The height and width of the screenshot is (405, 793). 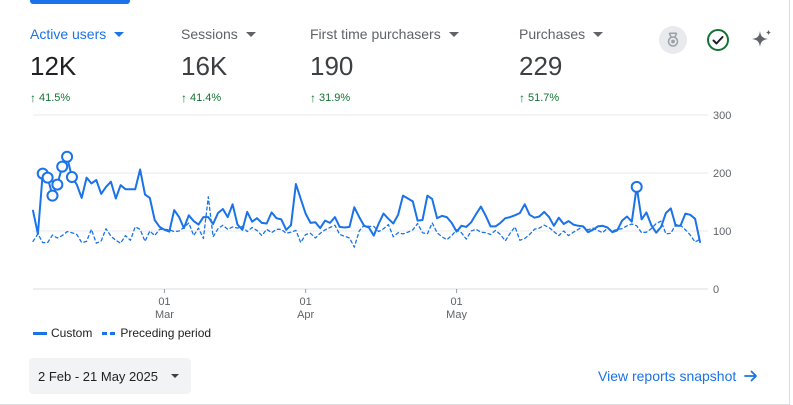 What do you see at coordinates (456, 314) in the screenshot?
I see `x-tick-month: May` at bounding box center [456, 314].